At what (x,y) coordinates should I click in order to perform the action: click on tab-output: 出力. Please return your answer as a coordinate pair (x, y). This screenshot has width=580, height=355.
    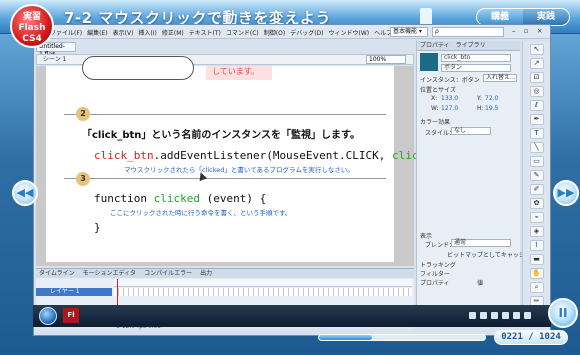
    Looking at the image, I should click on (206, 273).